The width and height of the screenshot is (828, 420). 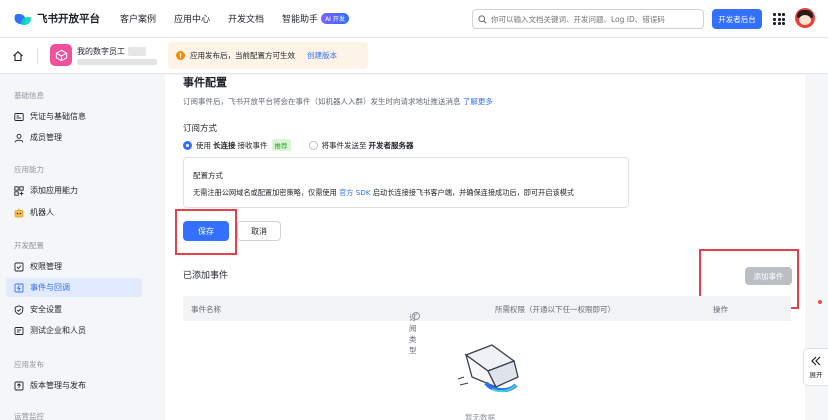 What do you see at coordinates (19, 116) in the screenshot?
I see `id-card-icon` at bounding box center [19, 116].